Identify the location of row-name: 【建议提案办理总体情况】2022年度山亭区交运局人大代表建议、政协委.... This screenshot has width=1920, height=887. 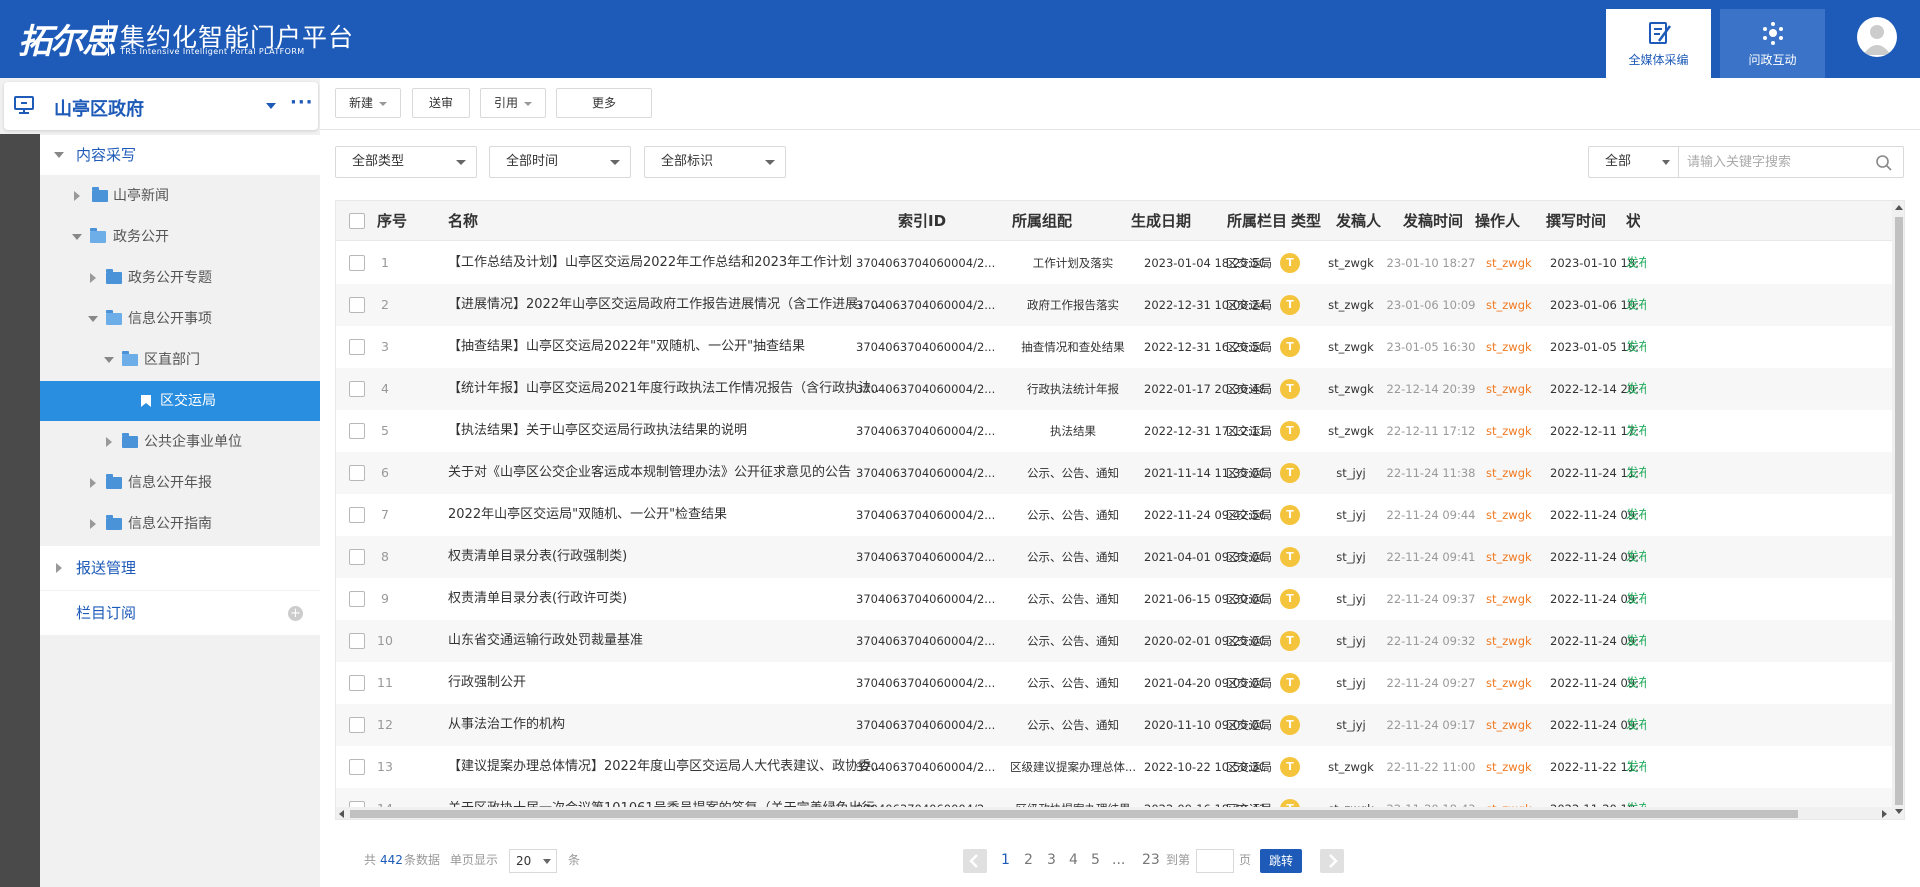
(663, 767).